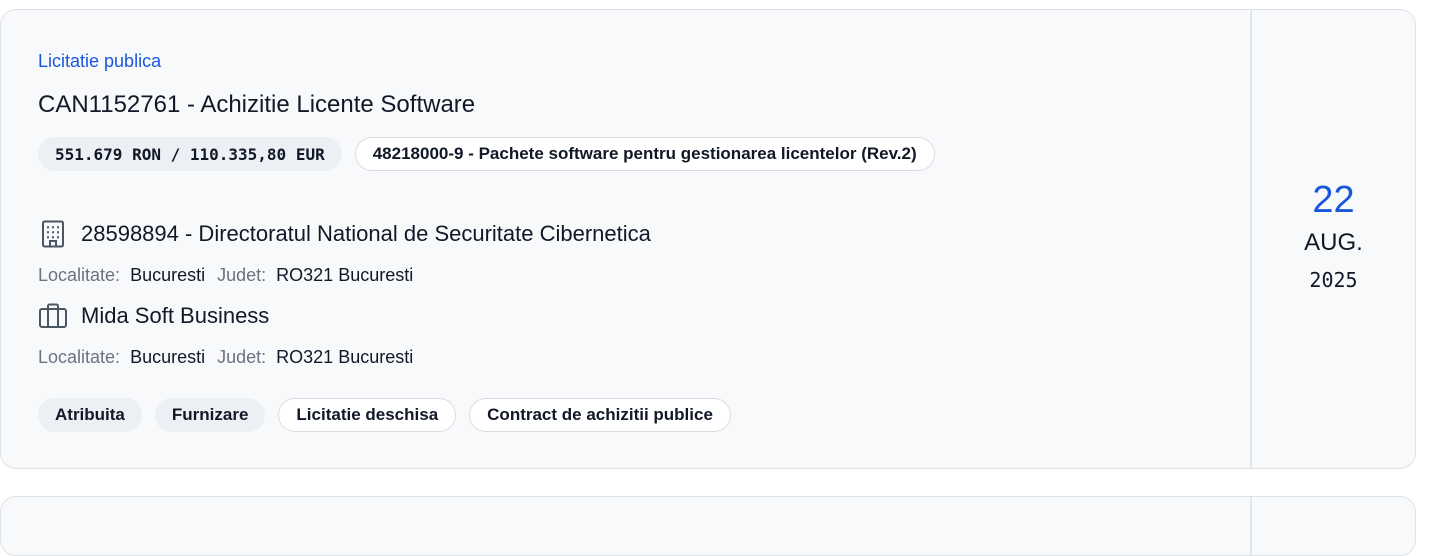  Describe the element at coordinates (99, 61) in the screenshot. I see `procedure-type-link: Licitatie publica` at that location.